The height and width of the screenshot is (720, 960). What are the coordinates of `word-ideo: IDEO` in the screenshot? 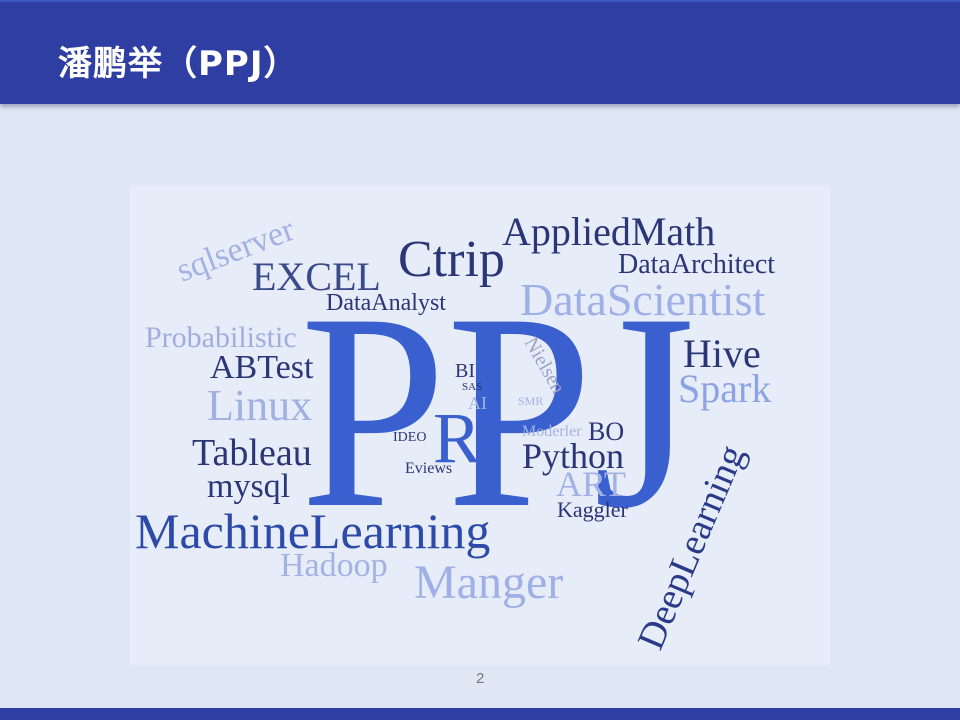 It's located at (409, 437).